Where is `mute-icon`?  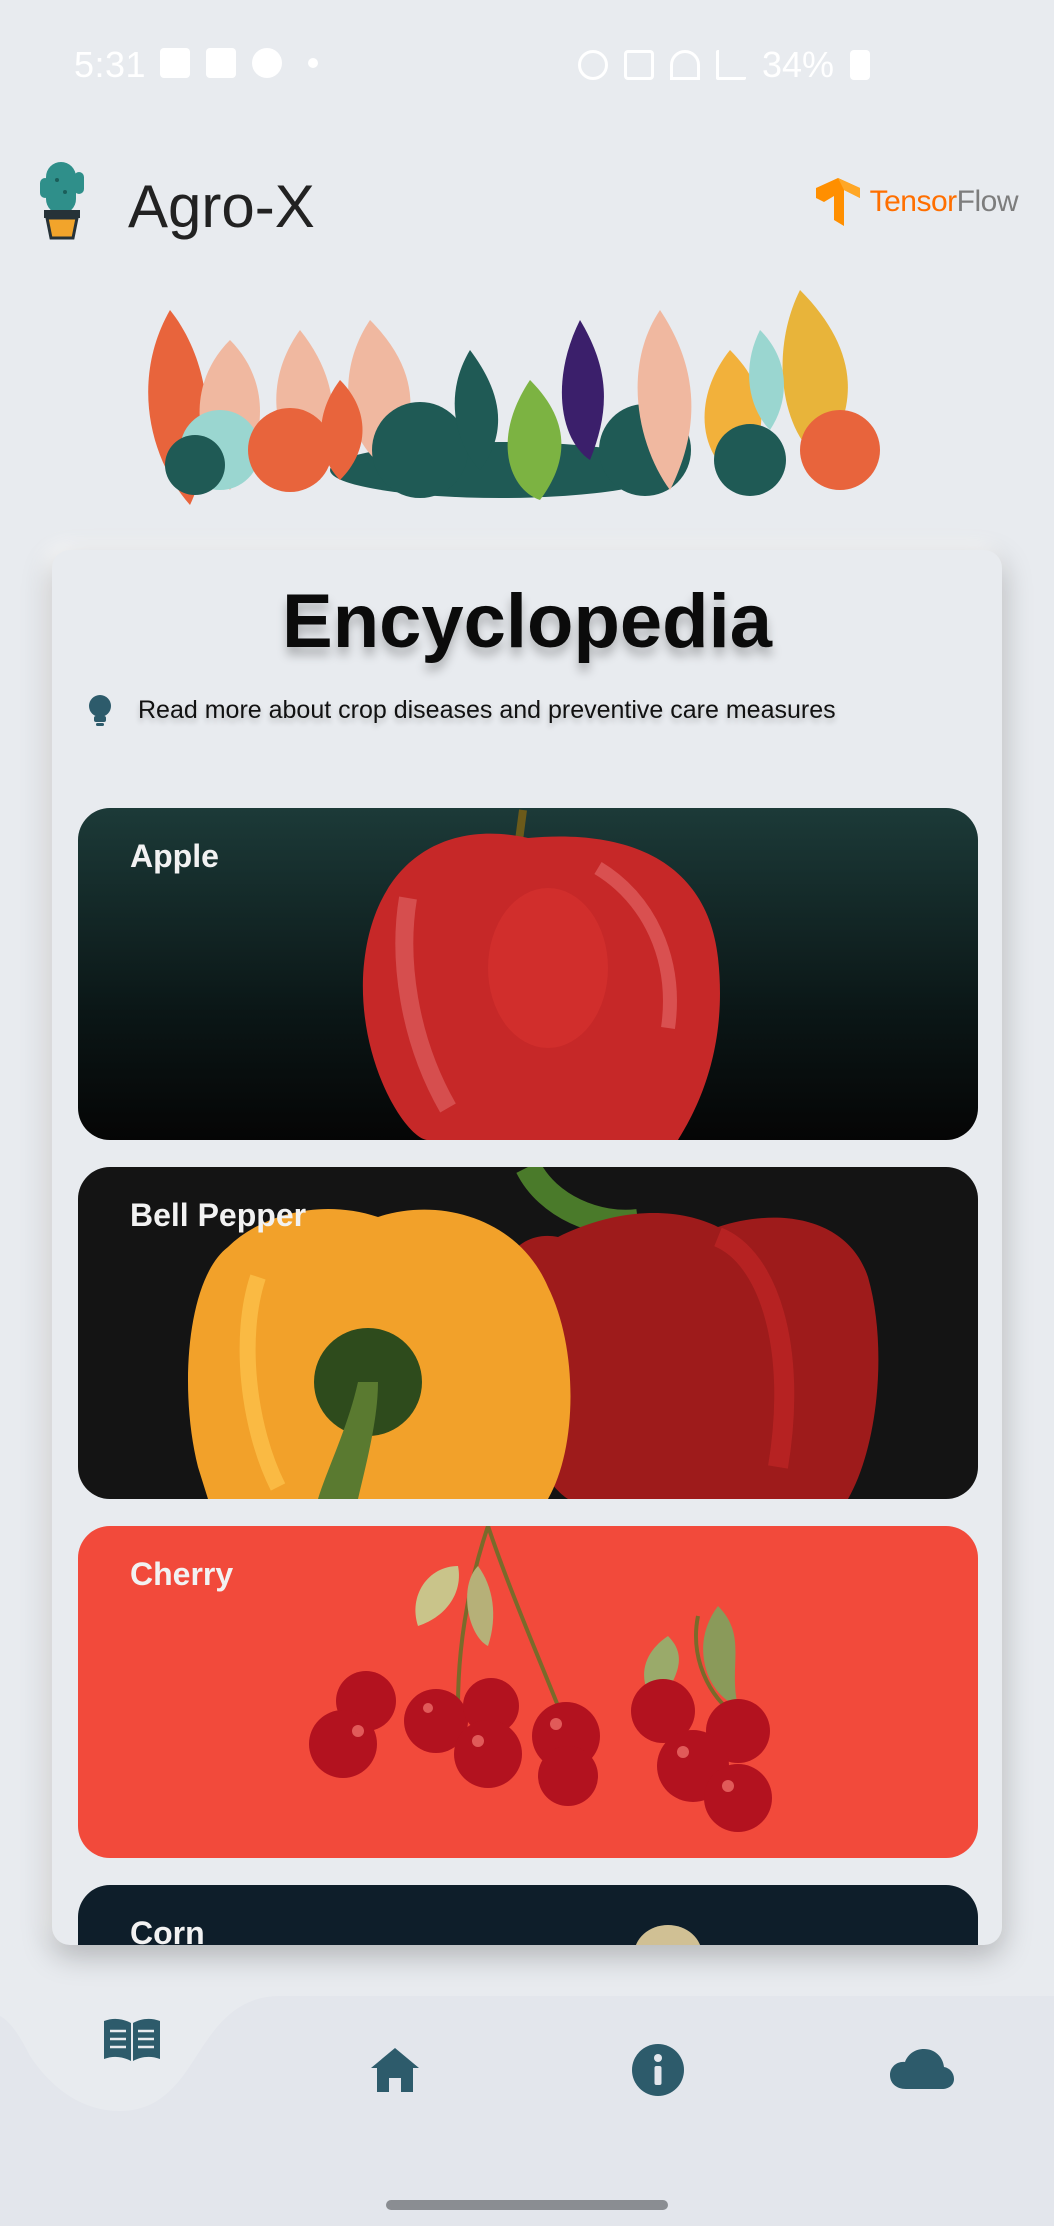 mute-icon is located at coordinates (638, 65).